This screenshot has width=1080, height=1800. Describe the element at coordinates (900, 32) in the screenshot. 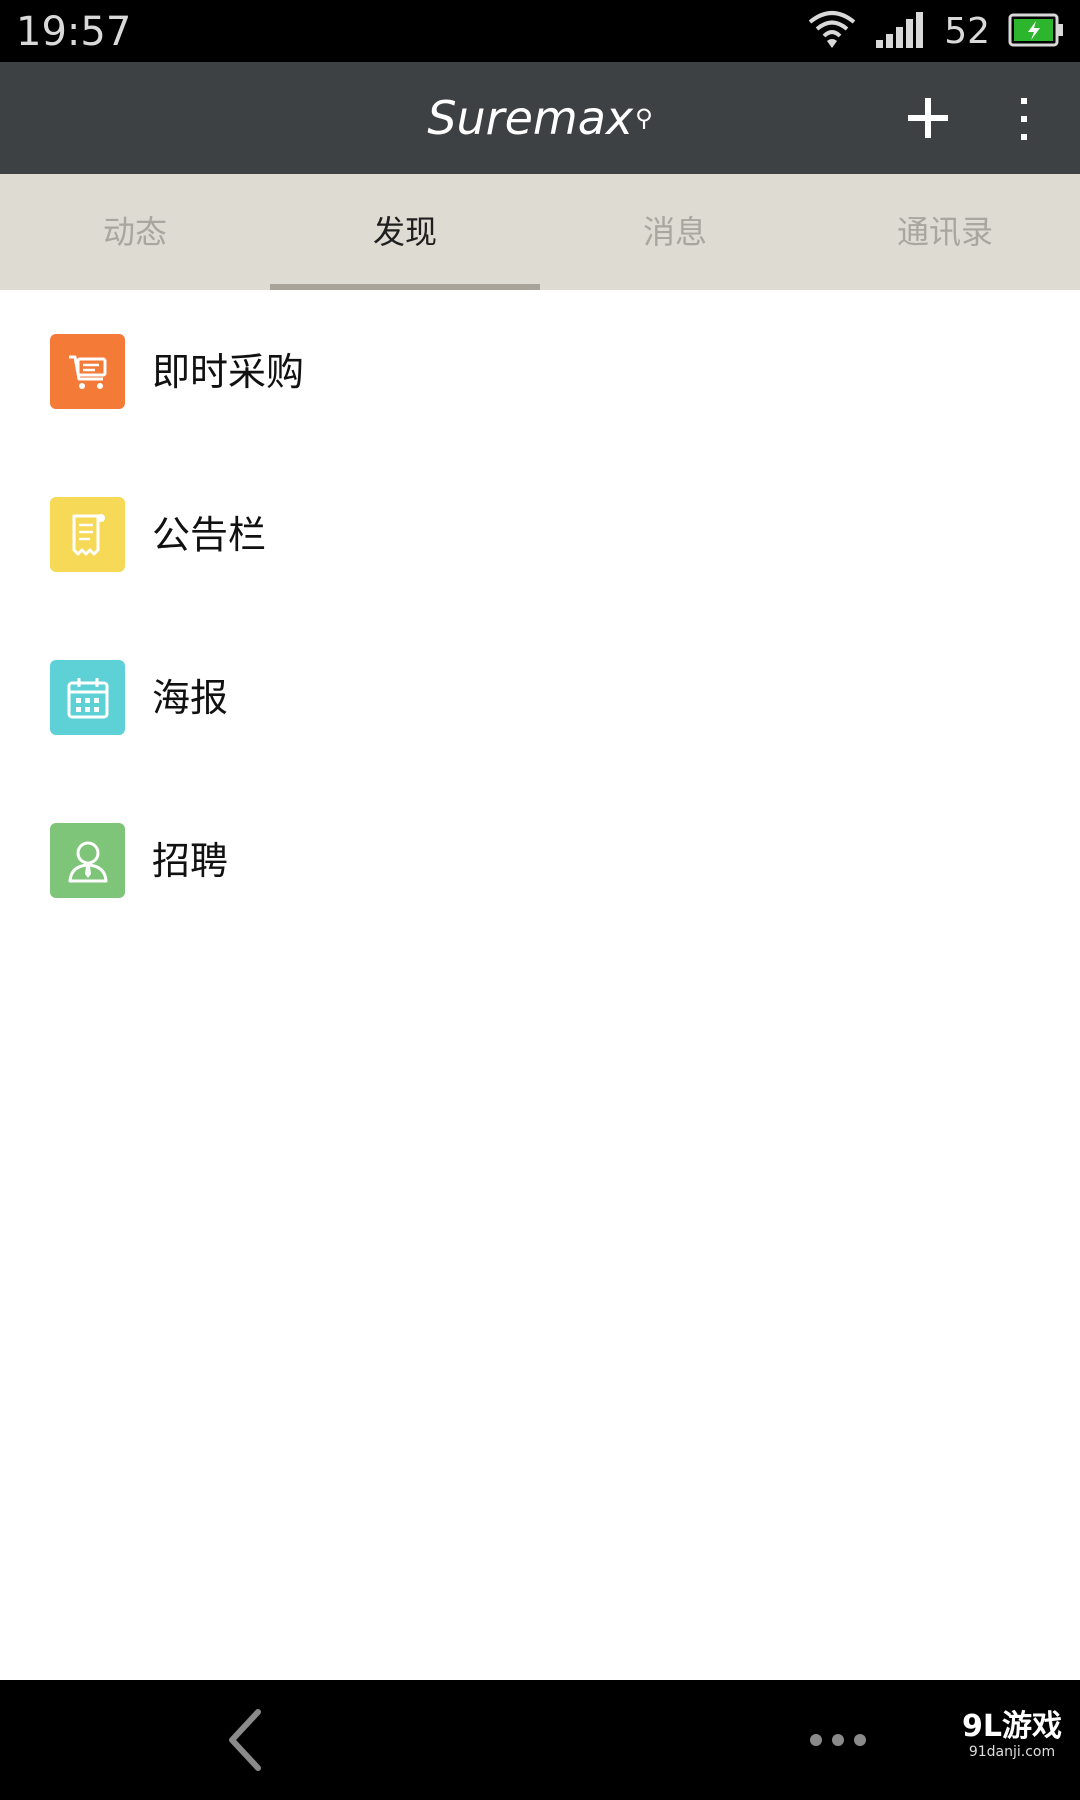

I see `signal-icon` at that location.